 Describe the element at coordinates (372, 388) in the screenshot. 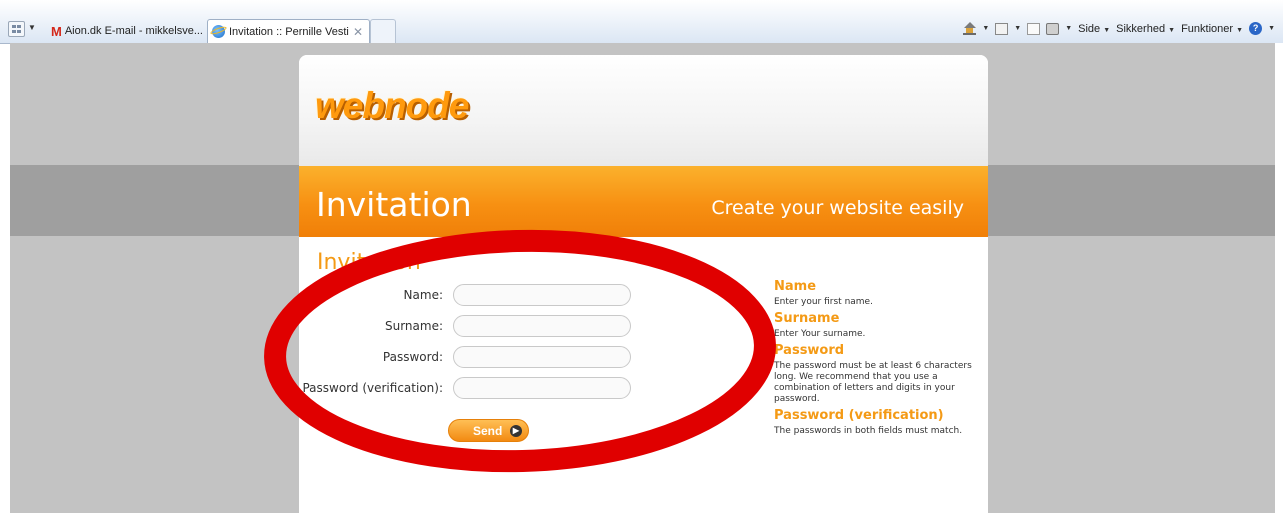

I see `password-verification-label: Password (verification):` at that location.